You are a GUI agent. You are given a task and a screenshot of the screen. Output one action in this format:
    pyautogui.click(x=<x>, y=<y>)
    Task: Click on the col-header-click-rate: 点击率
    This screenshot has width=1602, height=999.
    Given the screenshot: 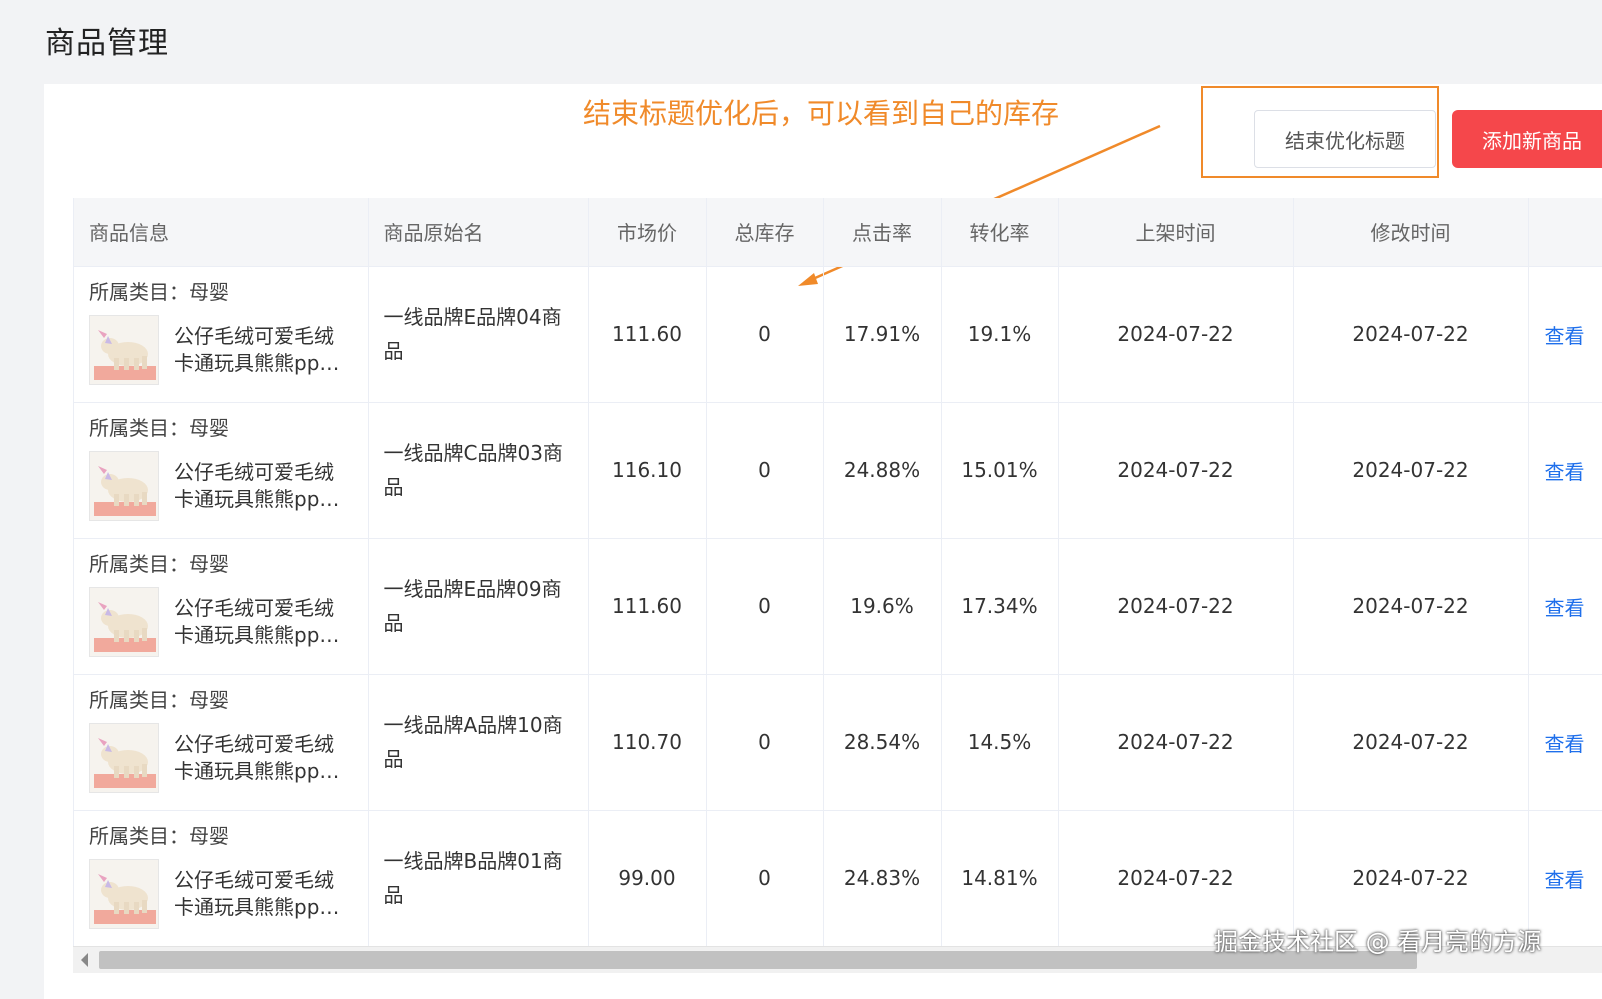 What is the action you would take?
    pyautogui.click(x=882, y=232)
    